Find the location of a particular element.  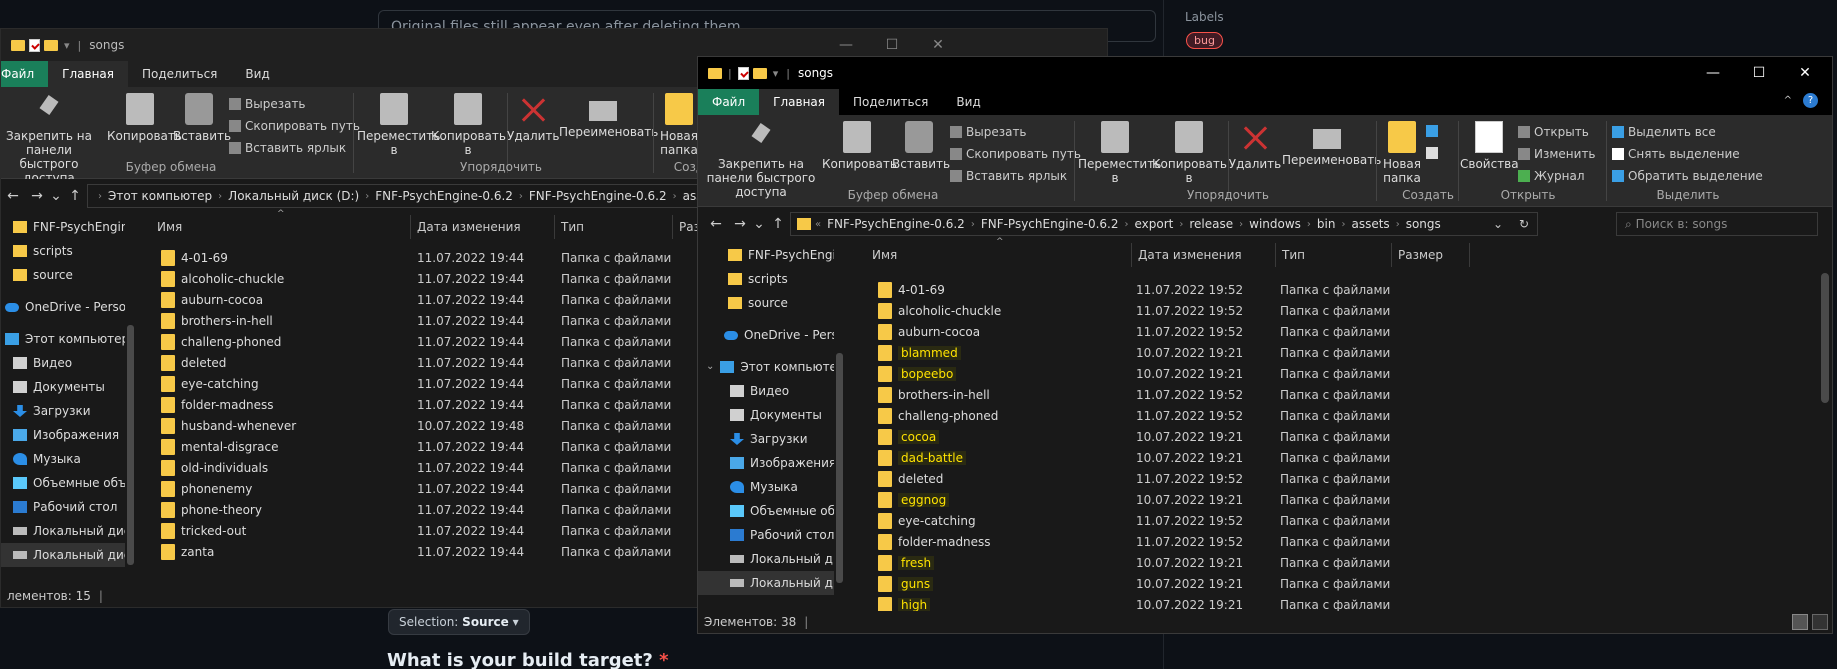

table-row: deleted 11.07.2022 19:52 Папка с файлами is located at coordinates (1138, 478).